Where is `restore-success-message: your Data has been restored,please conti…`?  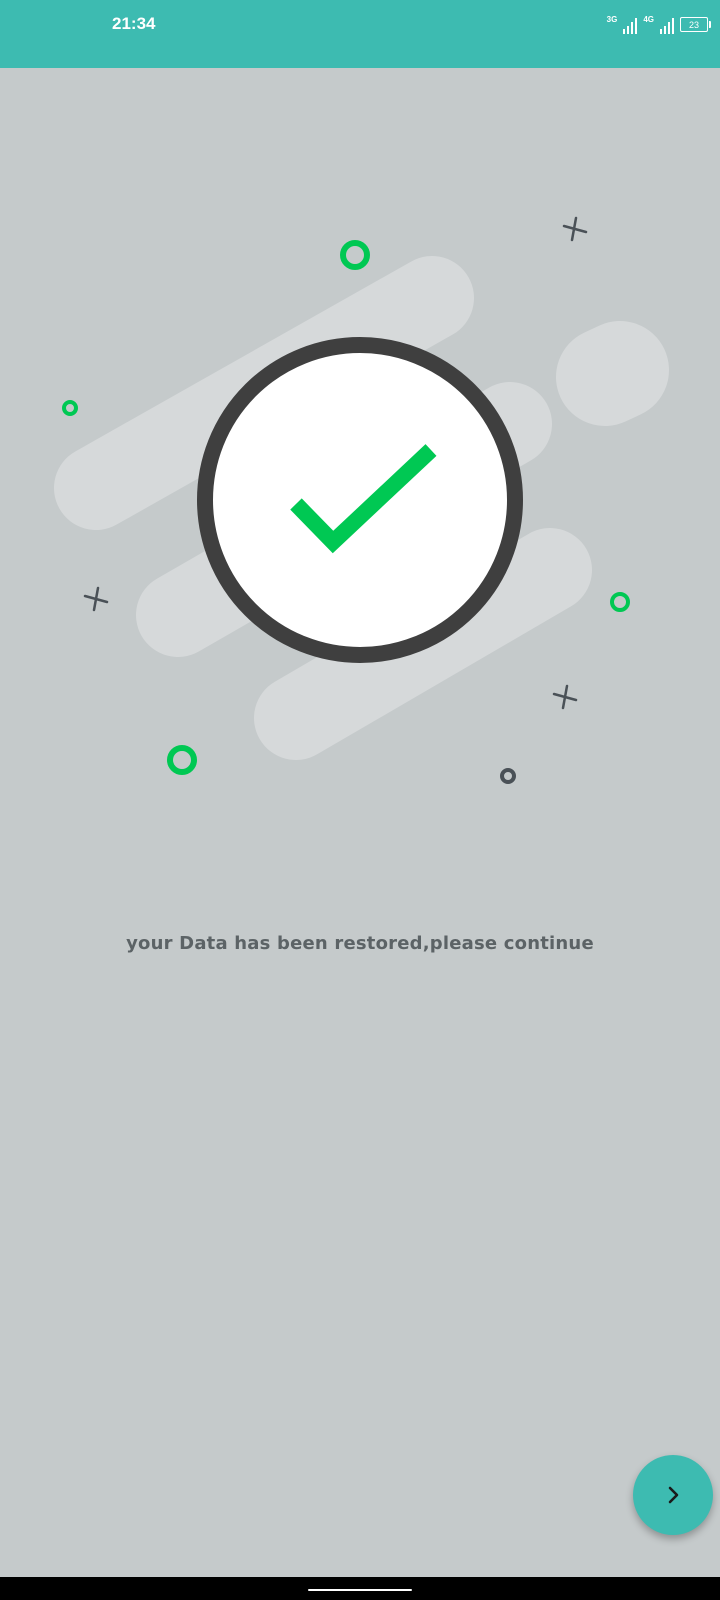 restore-success-message: your Data has been restored,please conti… is located at coordinates (360, 943).